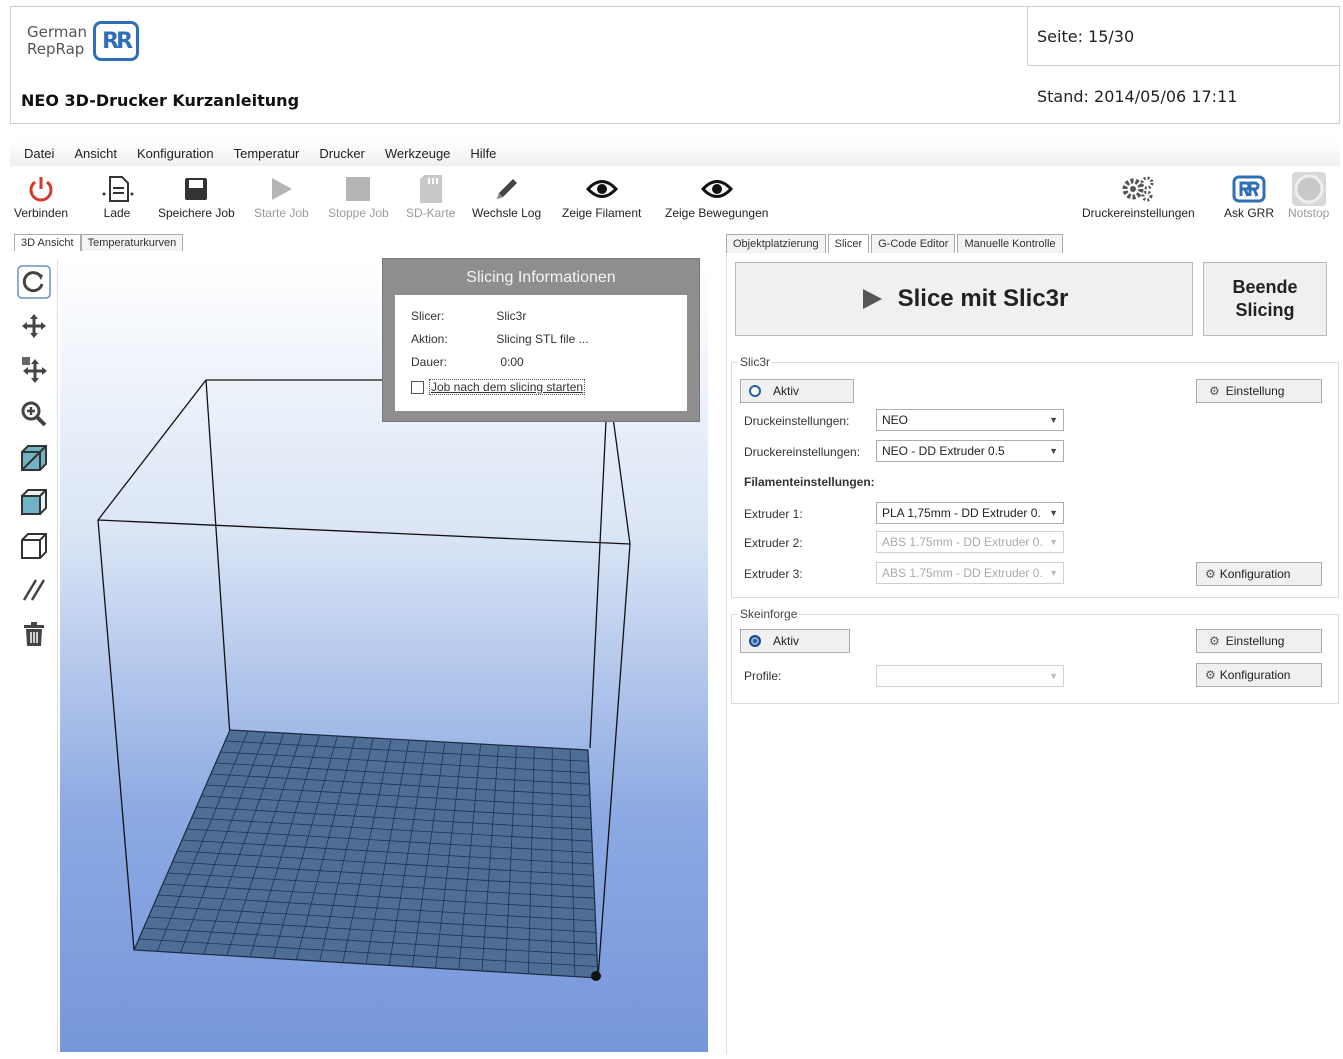 The height and width of the screenshot is (1059, 1343). What do you see at coordinates (1249, 189) in the screenshot?
I see `grr-logo-icon` at bounding box center [1249, 189].